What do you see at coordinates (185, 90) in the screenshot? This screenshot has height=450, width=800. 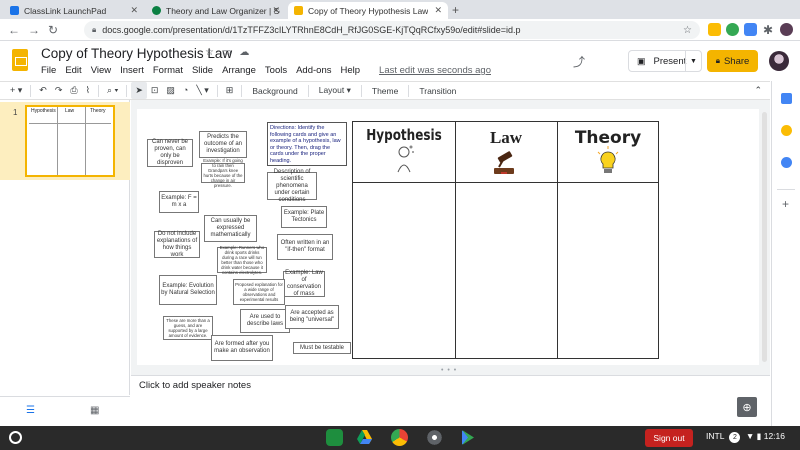 I see `shape-icon: ◔` at bounding box center [185, 90].